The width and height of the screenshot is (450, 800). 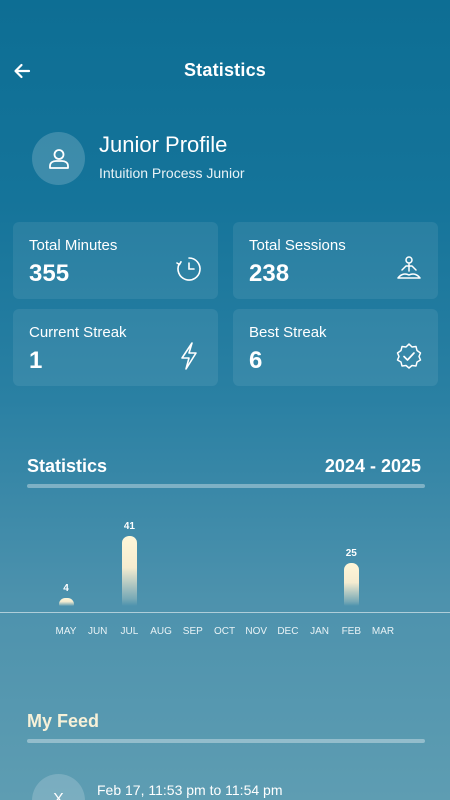 I want to click on bar-value-label-jul: 41, so click(x=129, y=526).